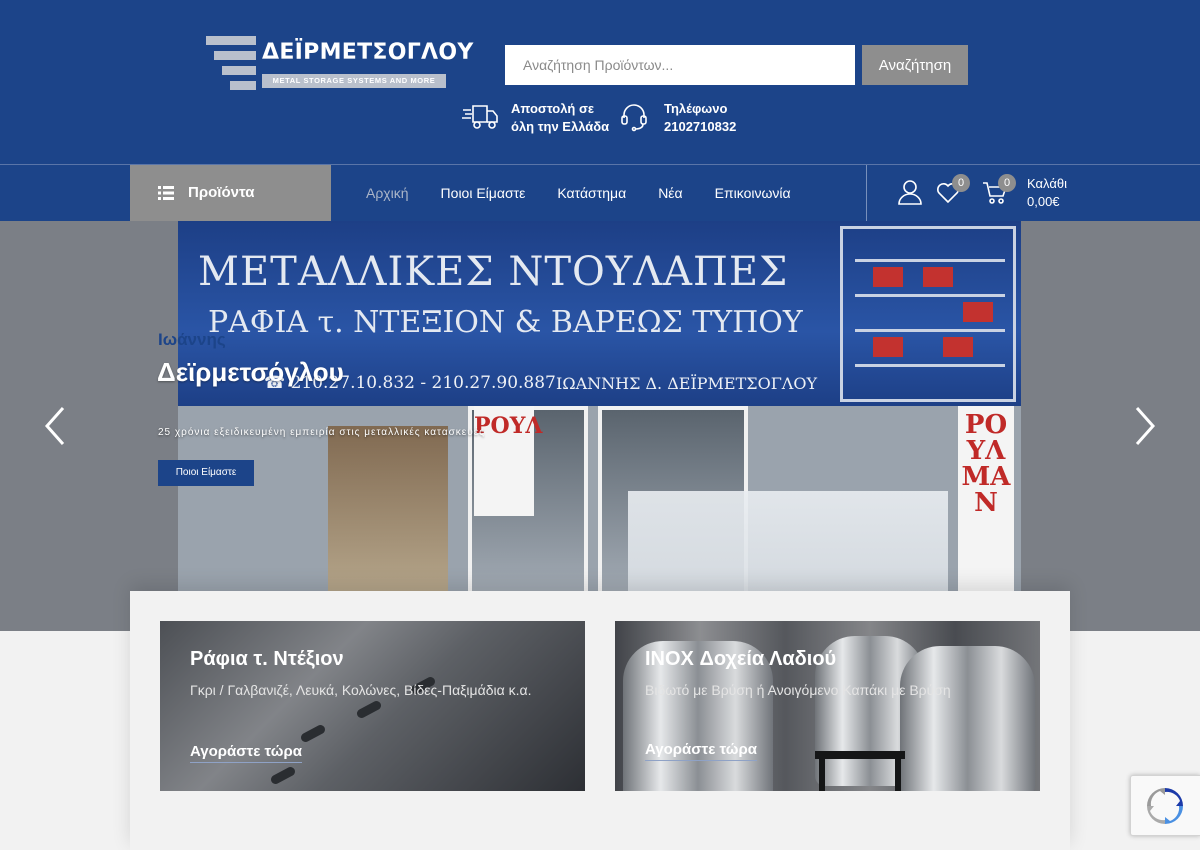 This screenshot has height=850, width=1200. I want to click on nav-link-news: Νέα, so click(670, 193).